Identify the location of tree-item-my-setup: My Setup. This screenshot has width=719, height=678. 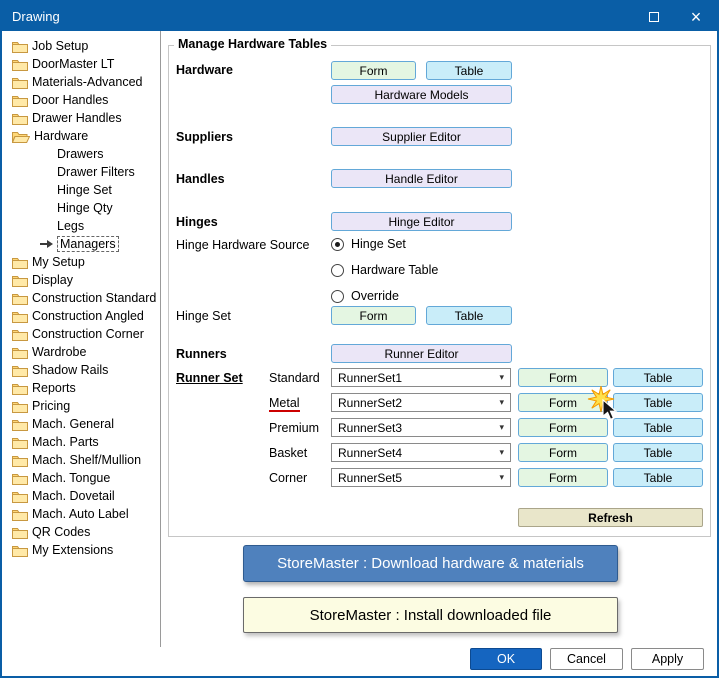
(81, 262).